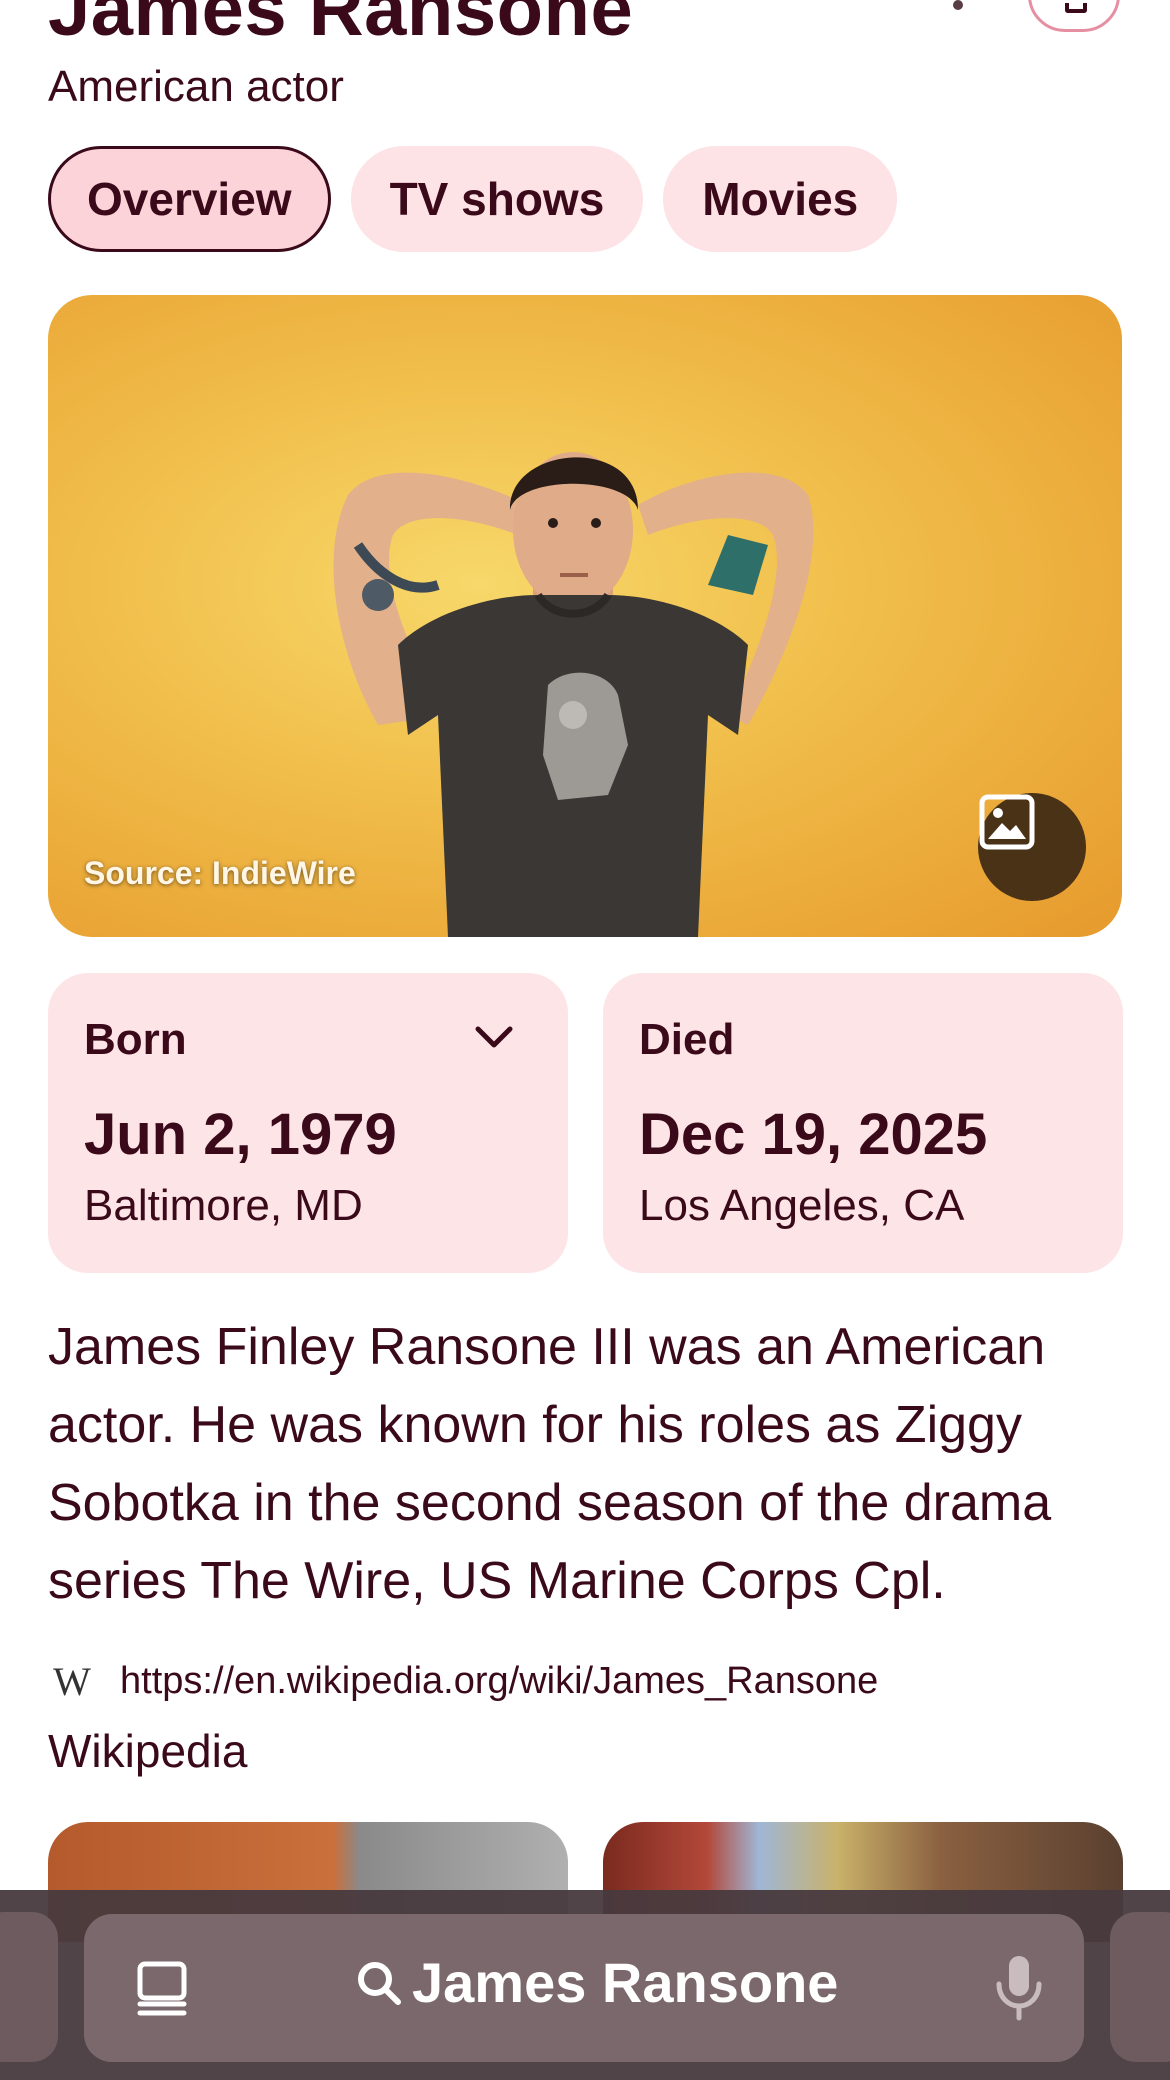  Describe the element at coordinates (162, 1988) in the screenshot. I see `tabs-icon` at that location.